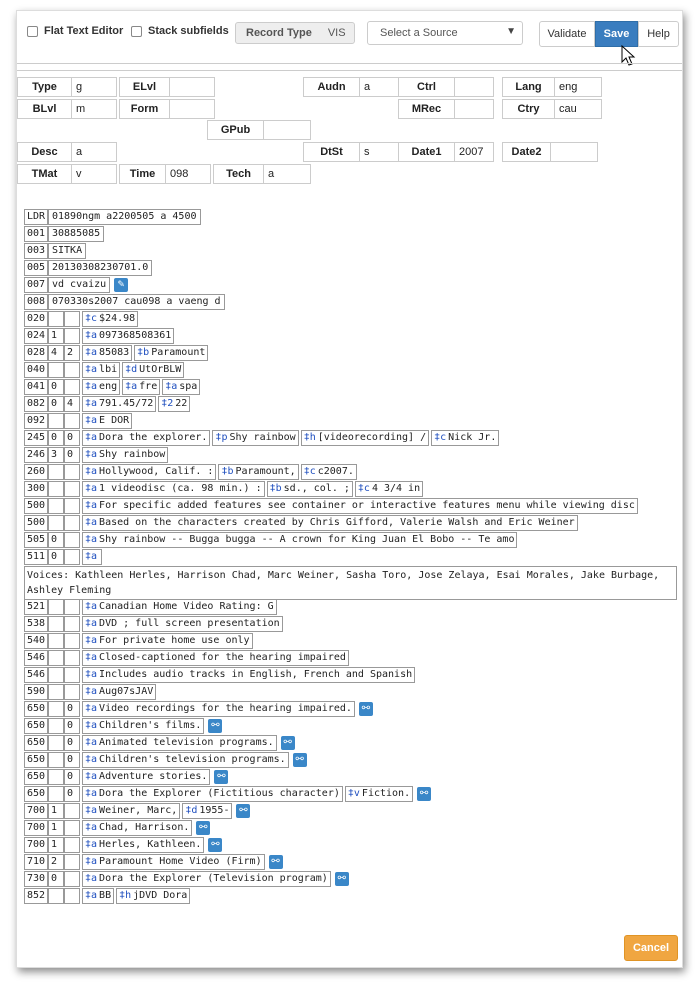 This screenshot has height=985, width=699. Describe the element at coordinates (36, 489) in the screenshot. I see `field-tag: 300` at that location.